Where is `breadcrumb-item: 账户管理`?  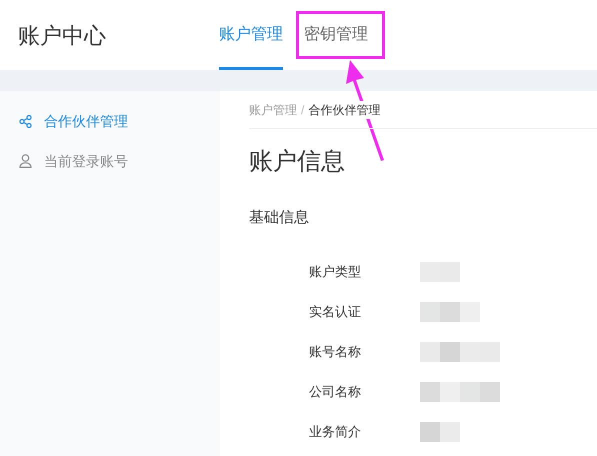 breadcrumb-item: 账户管理 is located at coordinates (273, 109).